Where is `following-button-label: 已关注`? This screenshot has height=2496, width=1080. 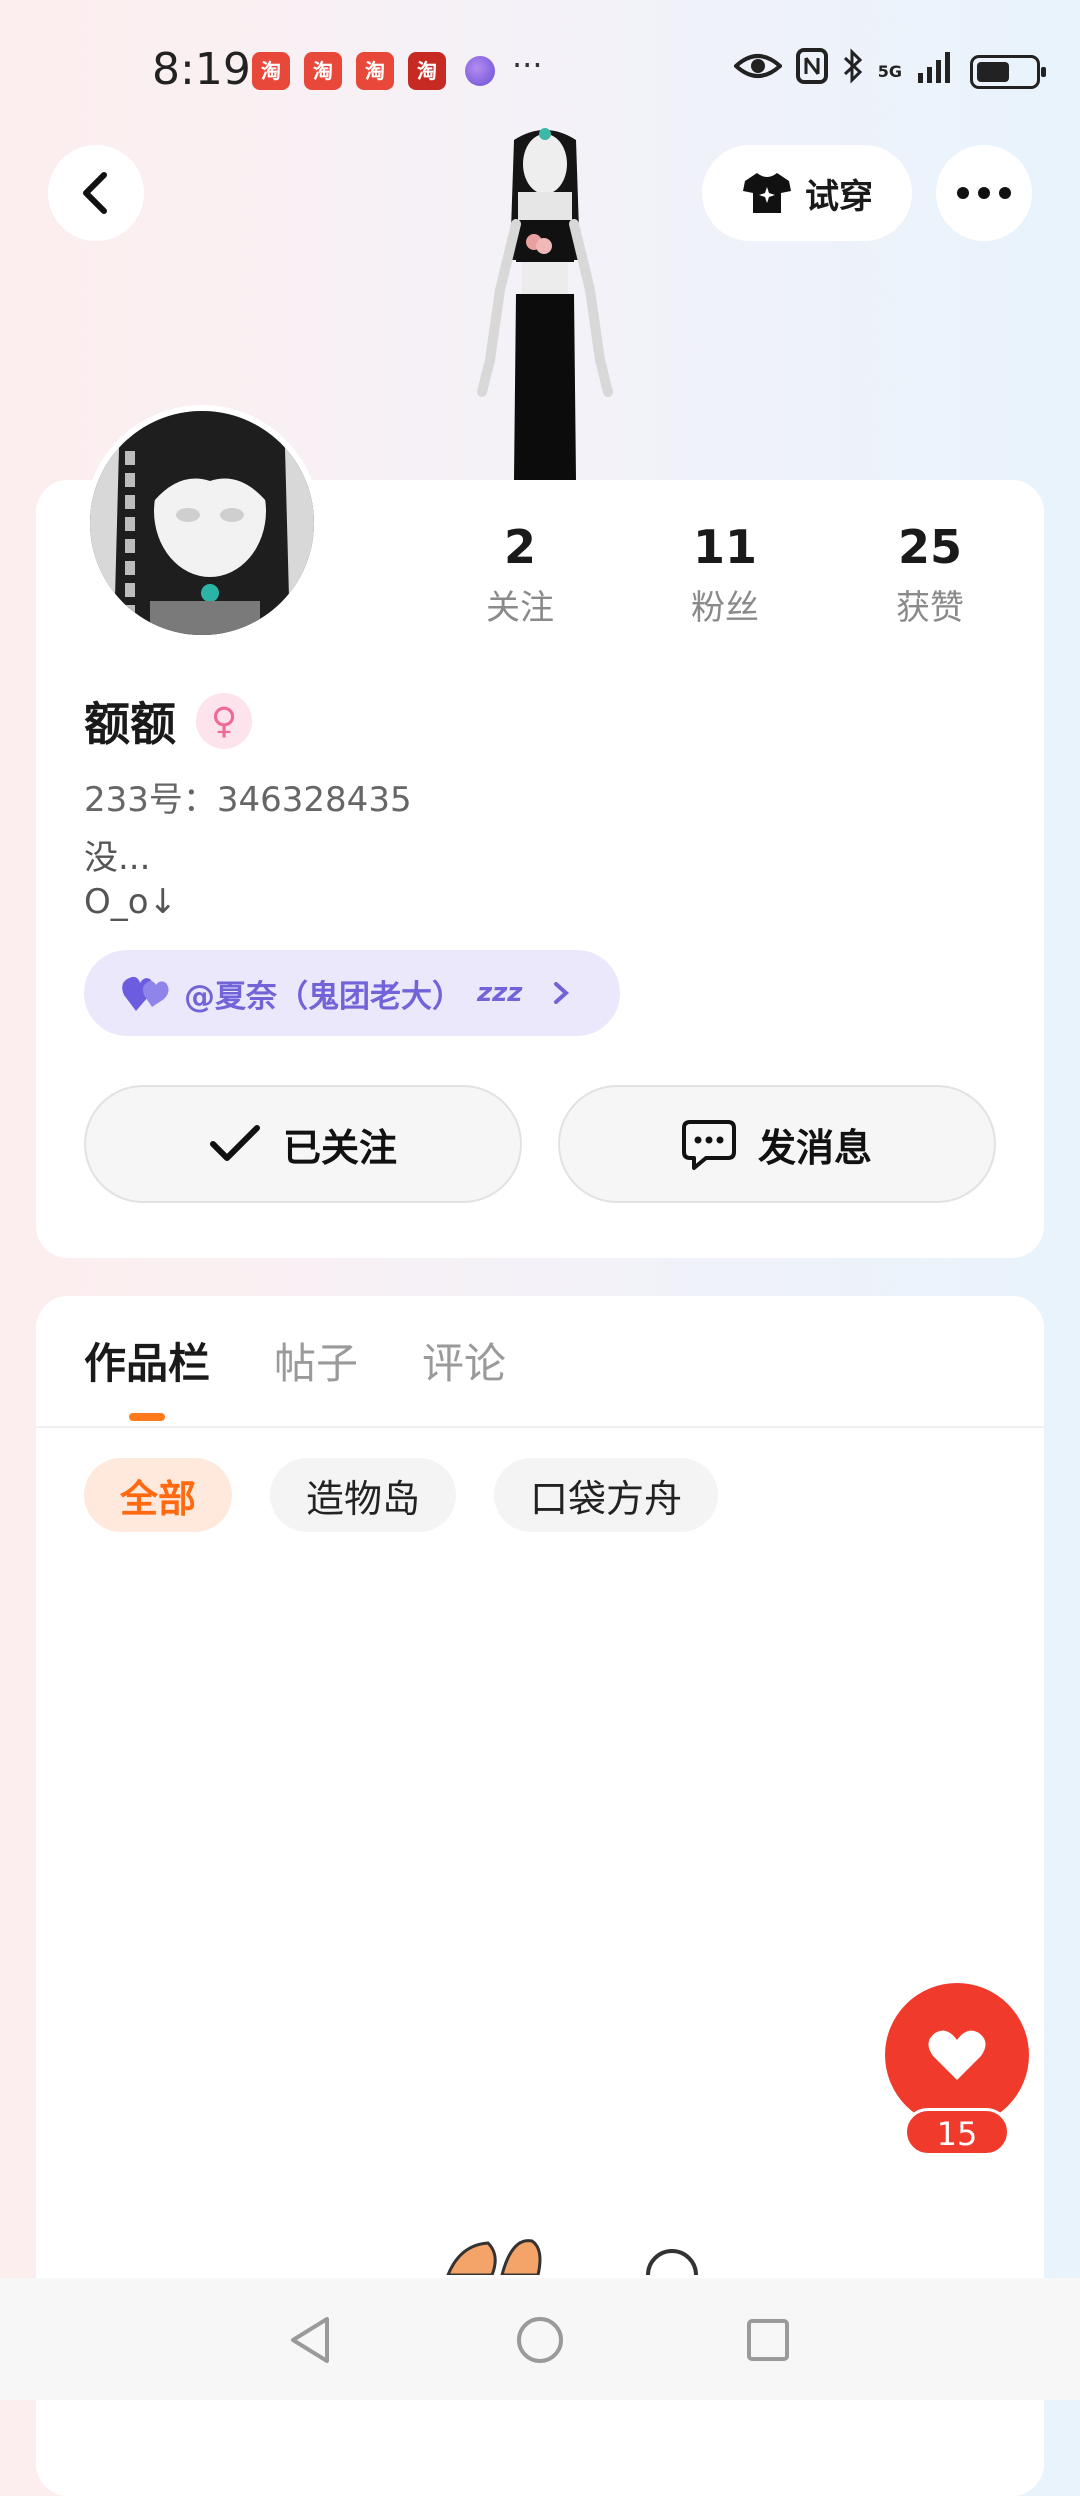 following-button-label: 已关注 is located at coordinates (339, 1147).